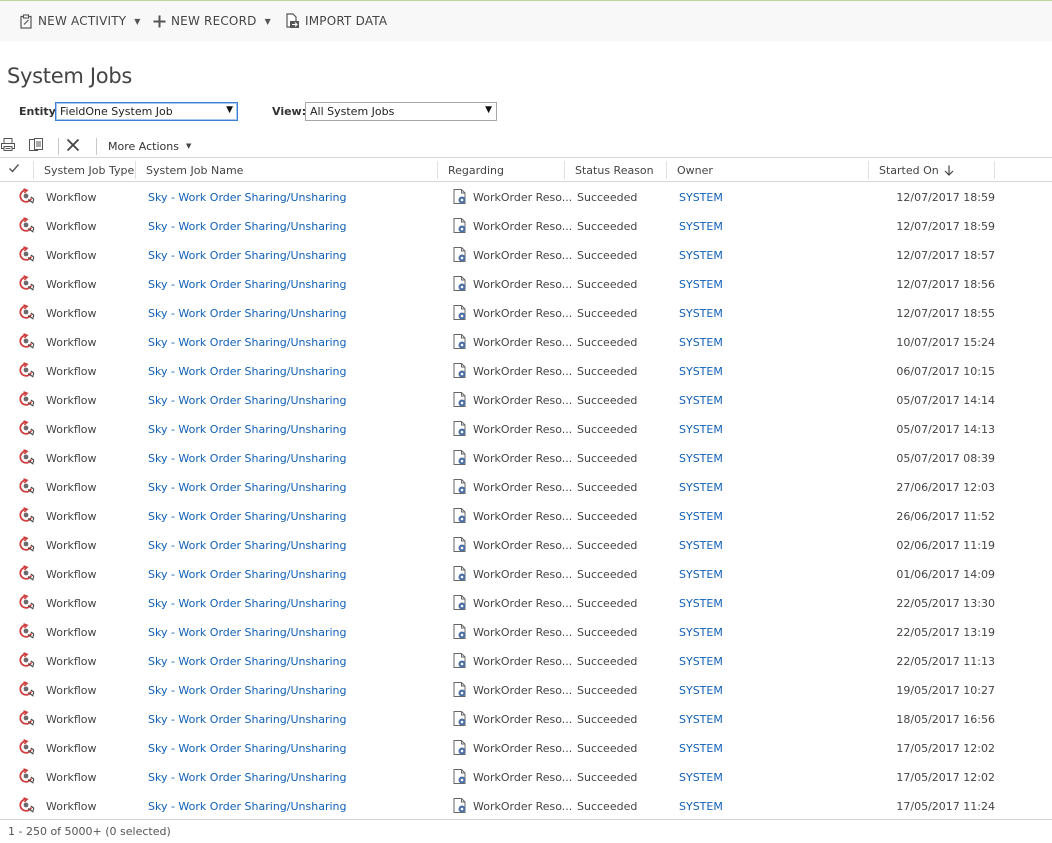 This screenshot has height=843, width=1052. I want to click on more-actions-button: More Actions ▼, so click(149, 146).